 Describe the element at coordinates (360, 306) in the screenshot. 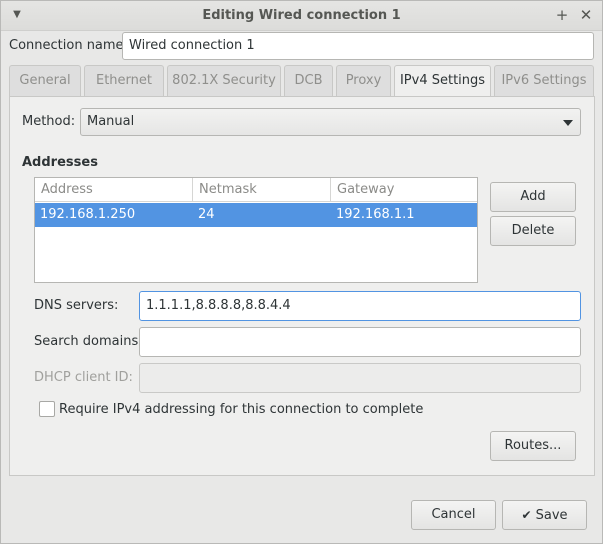

I see `dns-servers-field: 1.1.1.1,8.8.8.8,8.8.4.4` at that location.